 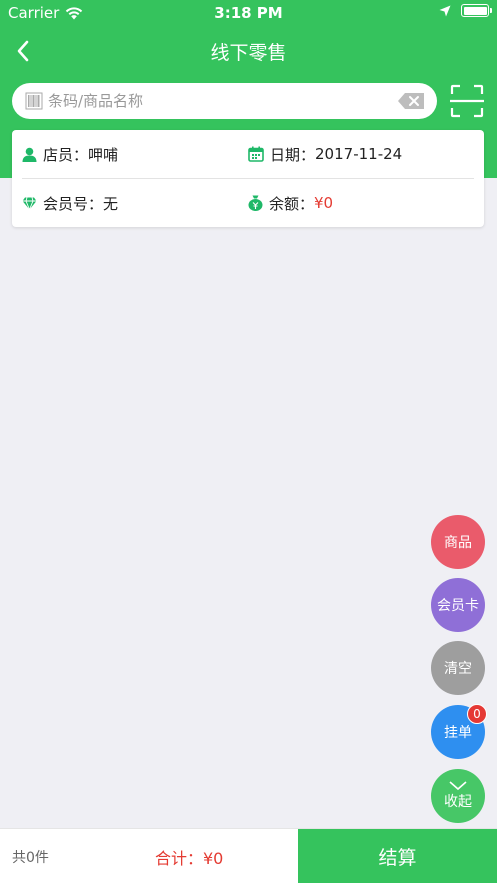 I want to click on member-label: 会员号：, so click(x=73, y=203).